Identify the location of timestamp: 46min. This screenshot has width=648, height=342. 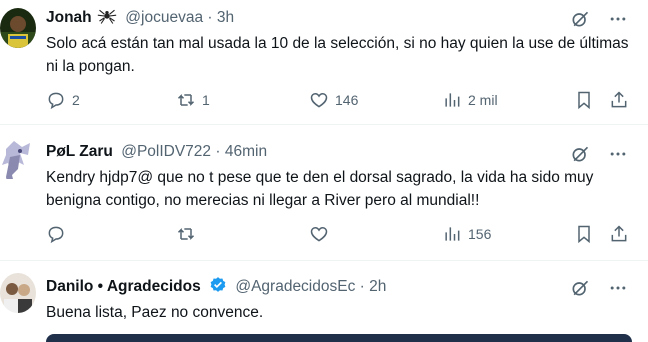
(246, 151).